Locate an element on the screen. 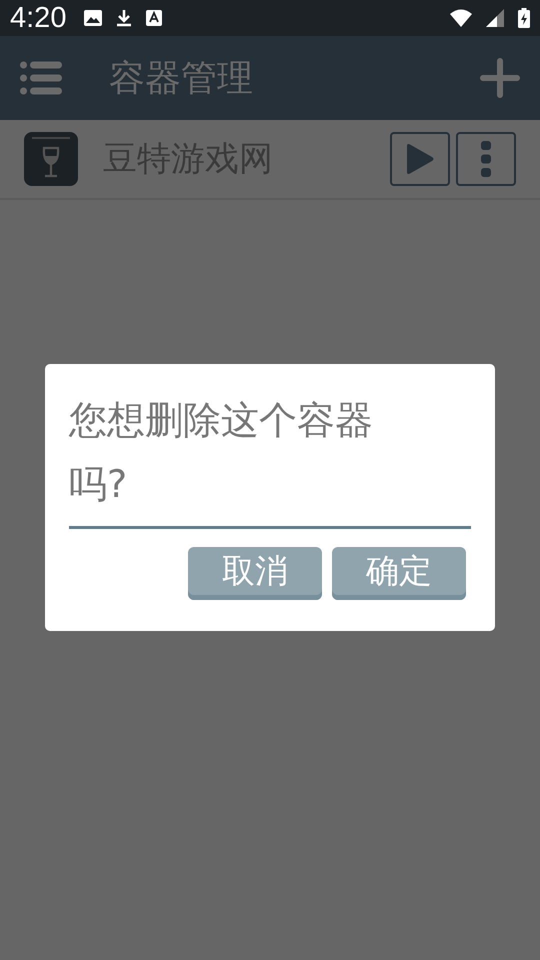 The width and height of the screenshot is (540, 960). more-icon is located at coordinates (486, 159).